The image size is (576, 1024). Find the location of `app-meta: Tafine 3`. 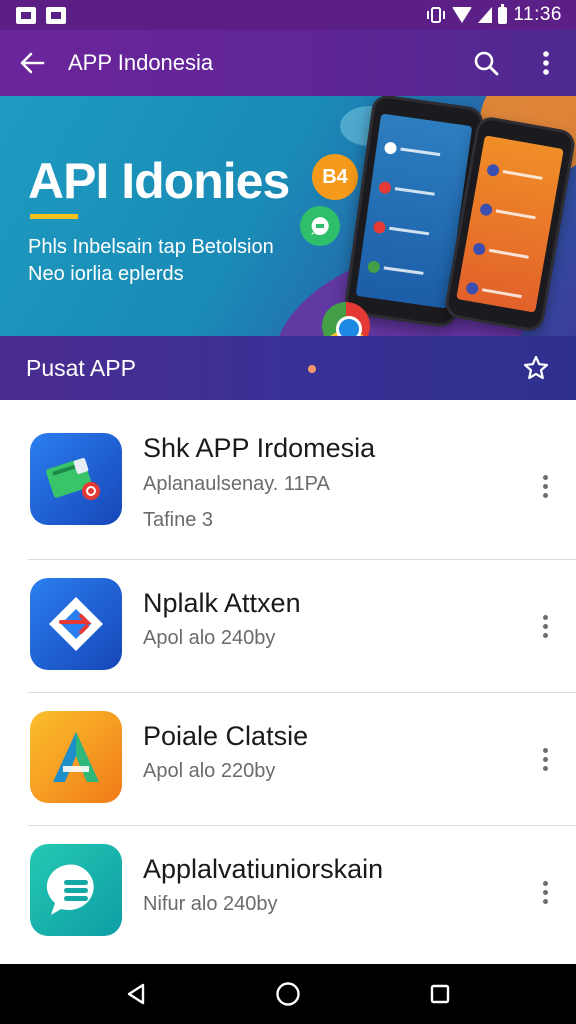

app-meta: Tafine 3 is located at coordinates (178, 520).